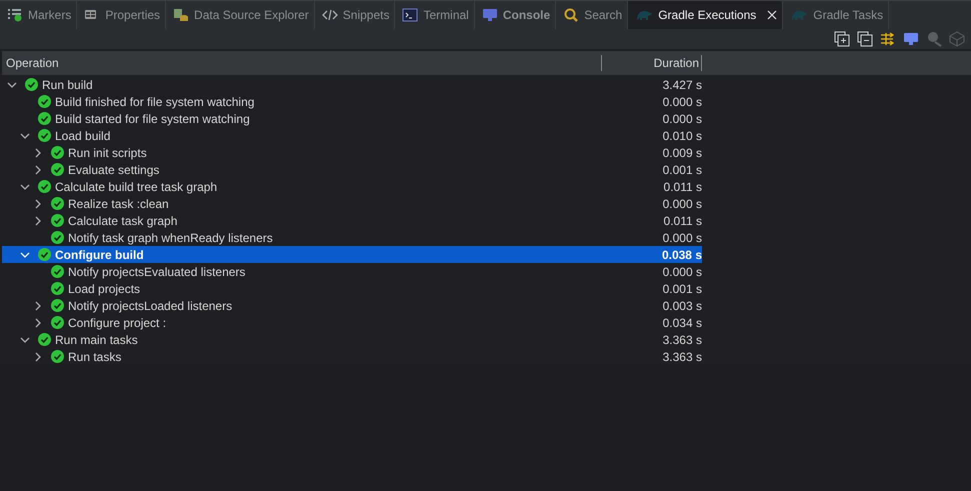  What do you see at coordinates (682, 153) in the screenshot?
I see `duration-text: 0.009 s` at bounding box center [682, 153].